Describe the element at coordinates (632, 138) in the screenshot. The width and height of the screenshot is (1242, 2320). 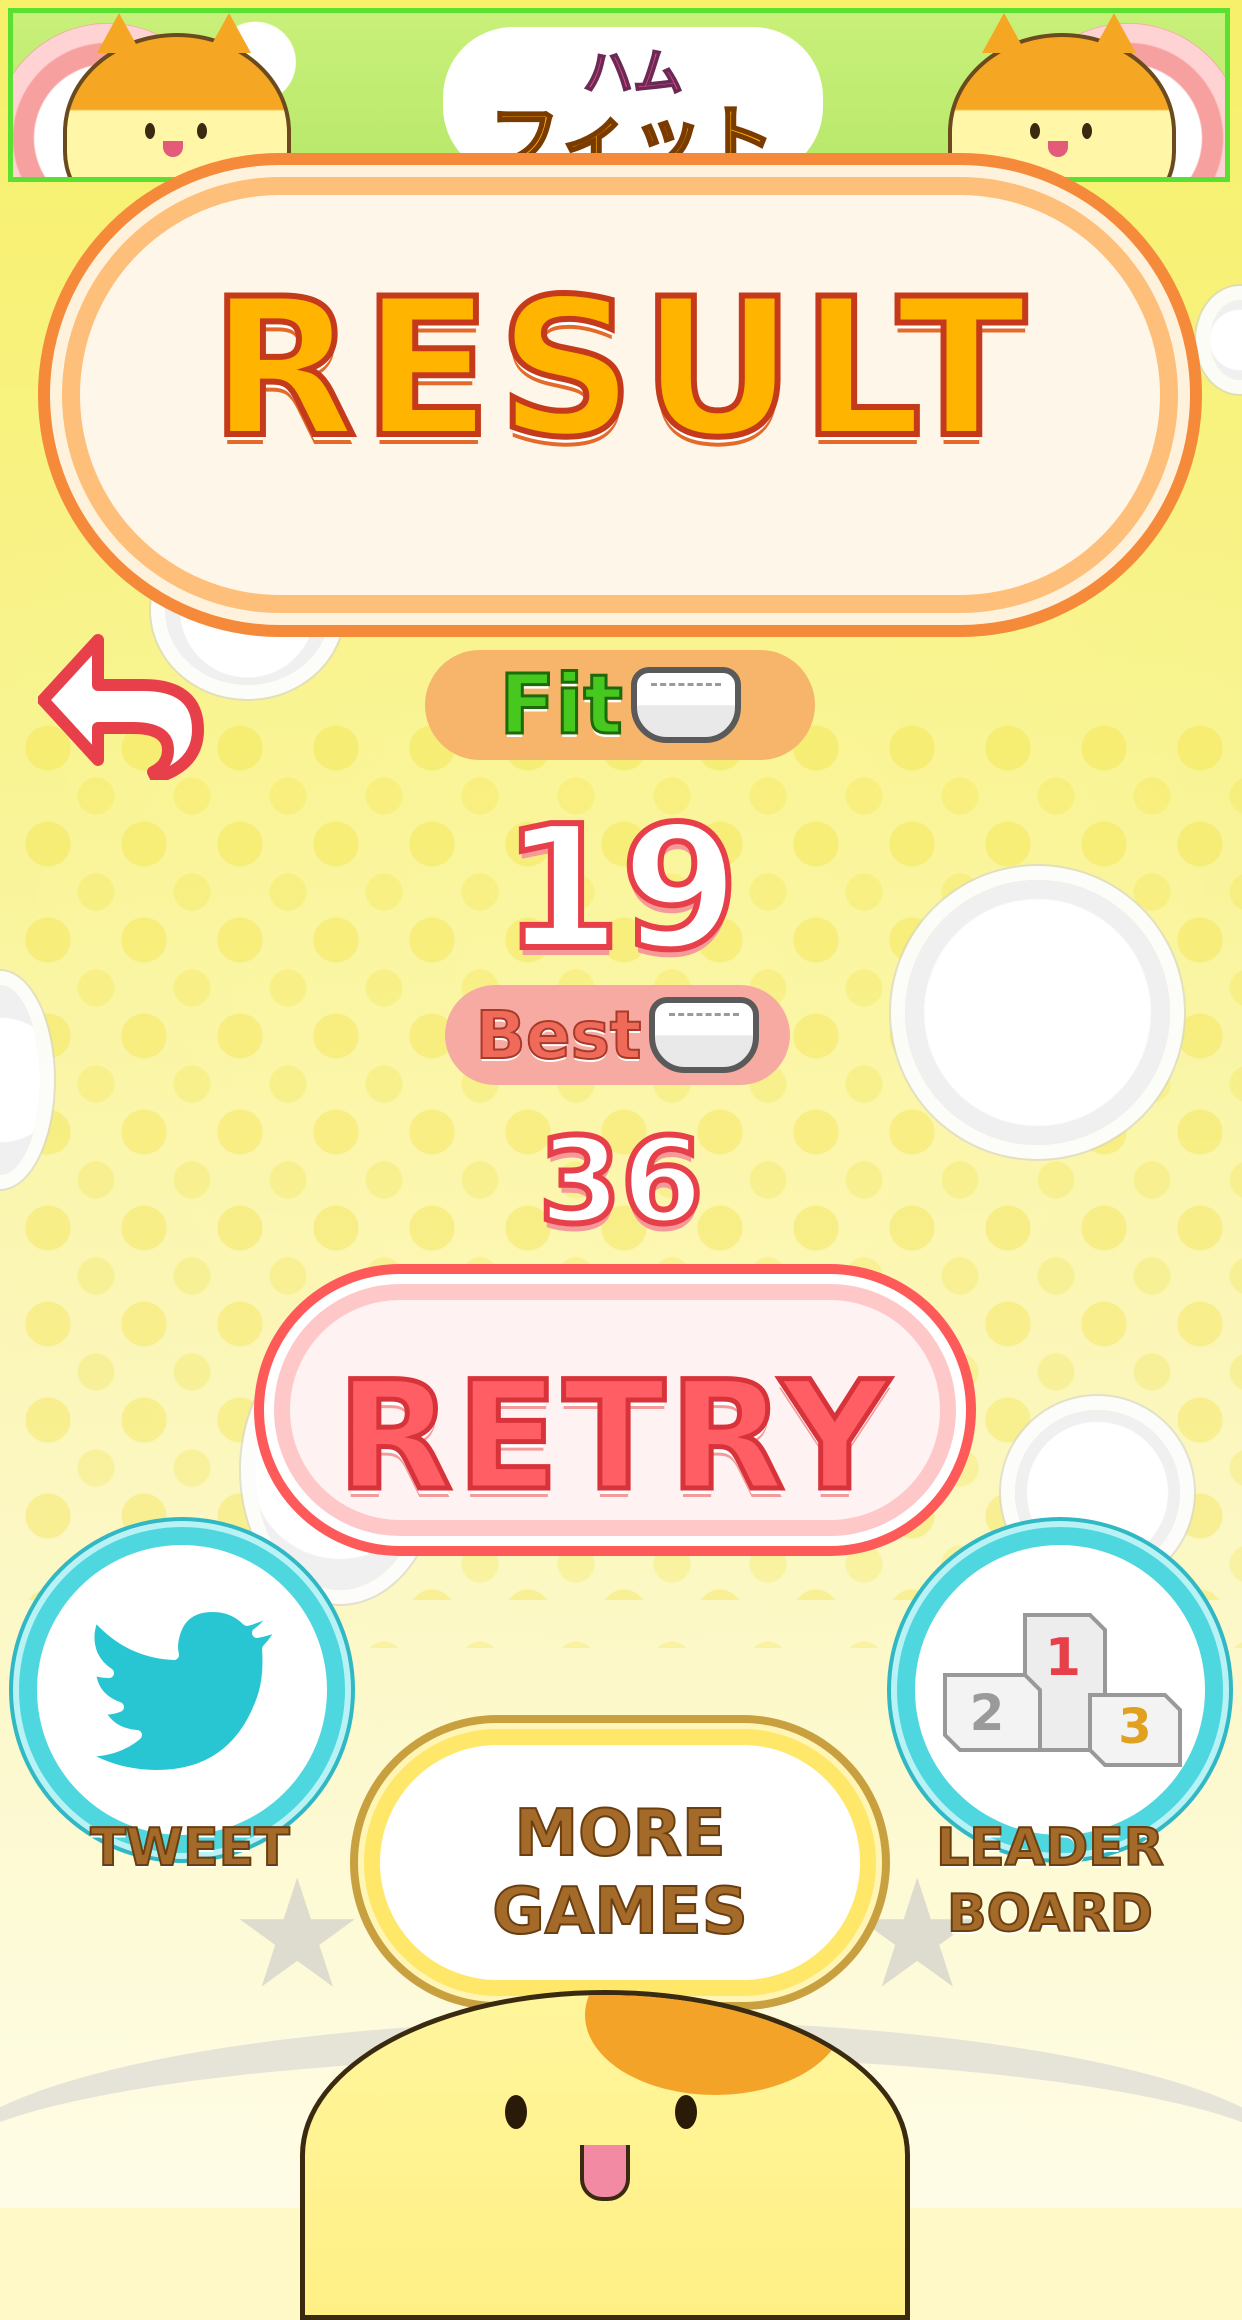
I see `logo-main-text: フィット` at that location.